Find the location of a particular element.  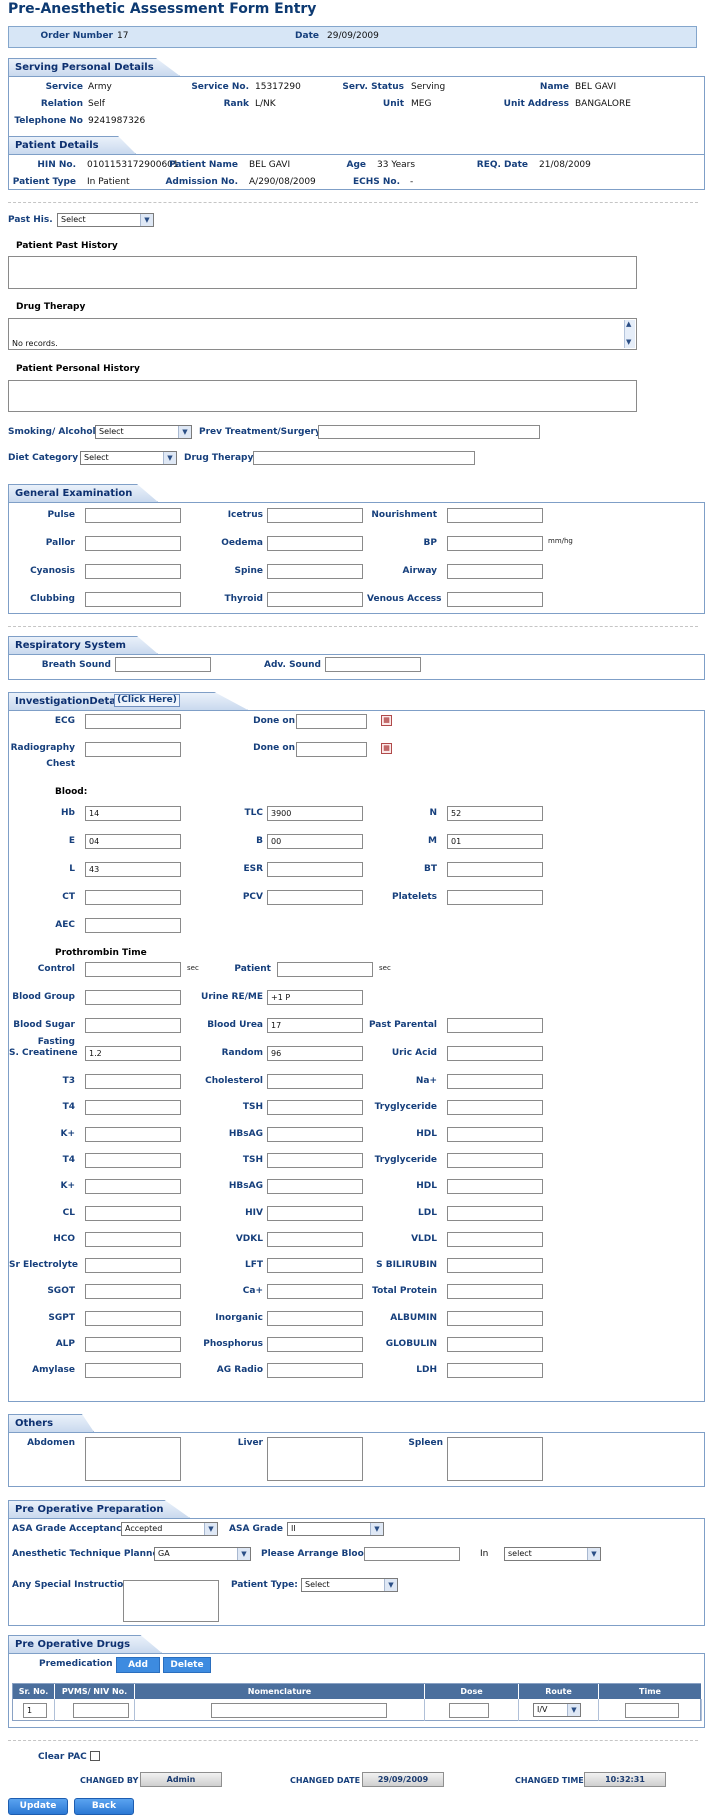

esr-input is located at coordinates (315, 869).